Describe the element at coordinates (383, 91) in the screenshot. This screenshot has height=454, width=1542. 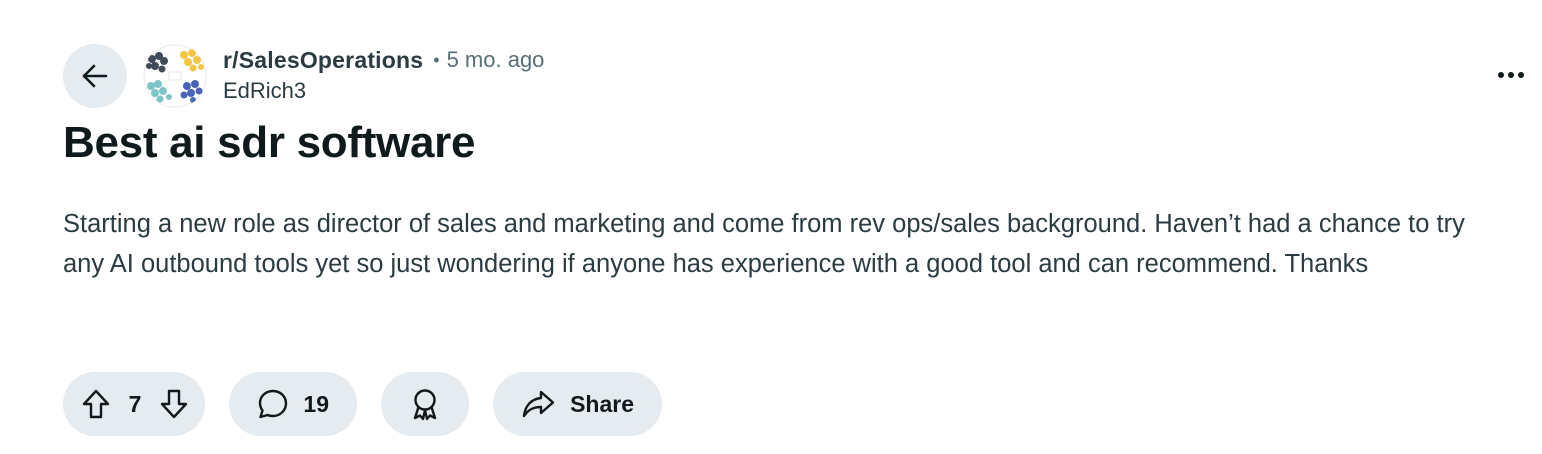
I see `author-link: EdRich3` at that location.